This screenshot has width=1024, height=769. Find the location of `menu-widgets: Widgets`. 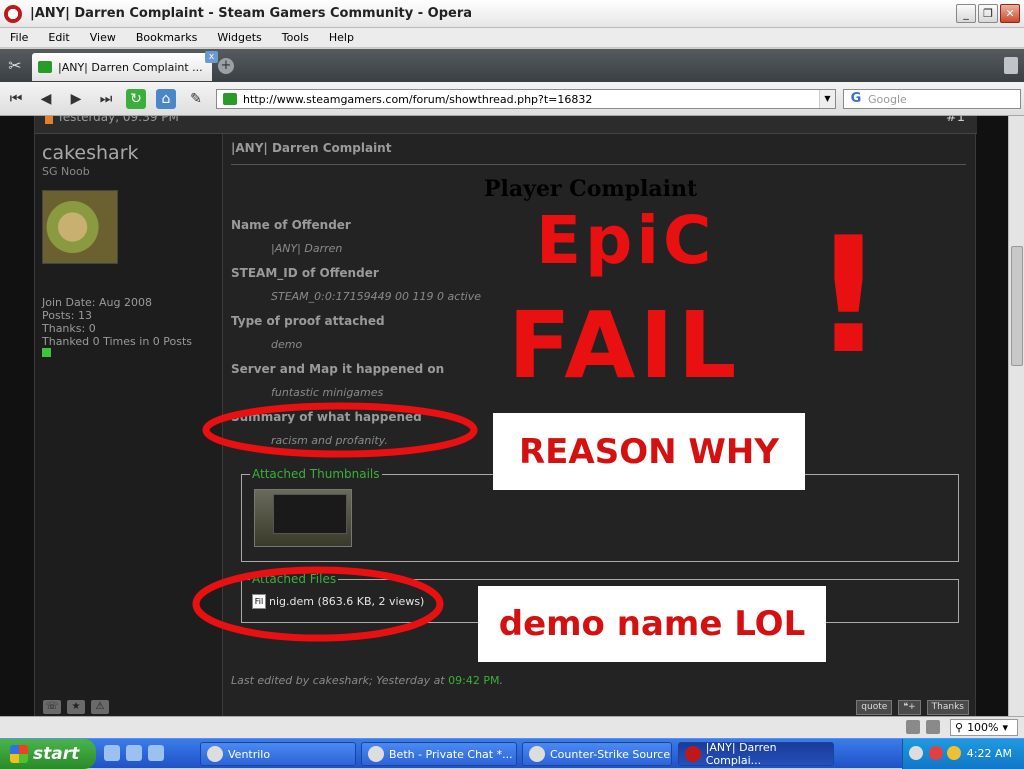

menu-widgets: Widgets is located at coordinates (239, 37).